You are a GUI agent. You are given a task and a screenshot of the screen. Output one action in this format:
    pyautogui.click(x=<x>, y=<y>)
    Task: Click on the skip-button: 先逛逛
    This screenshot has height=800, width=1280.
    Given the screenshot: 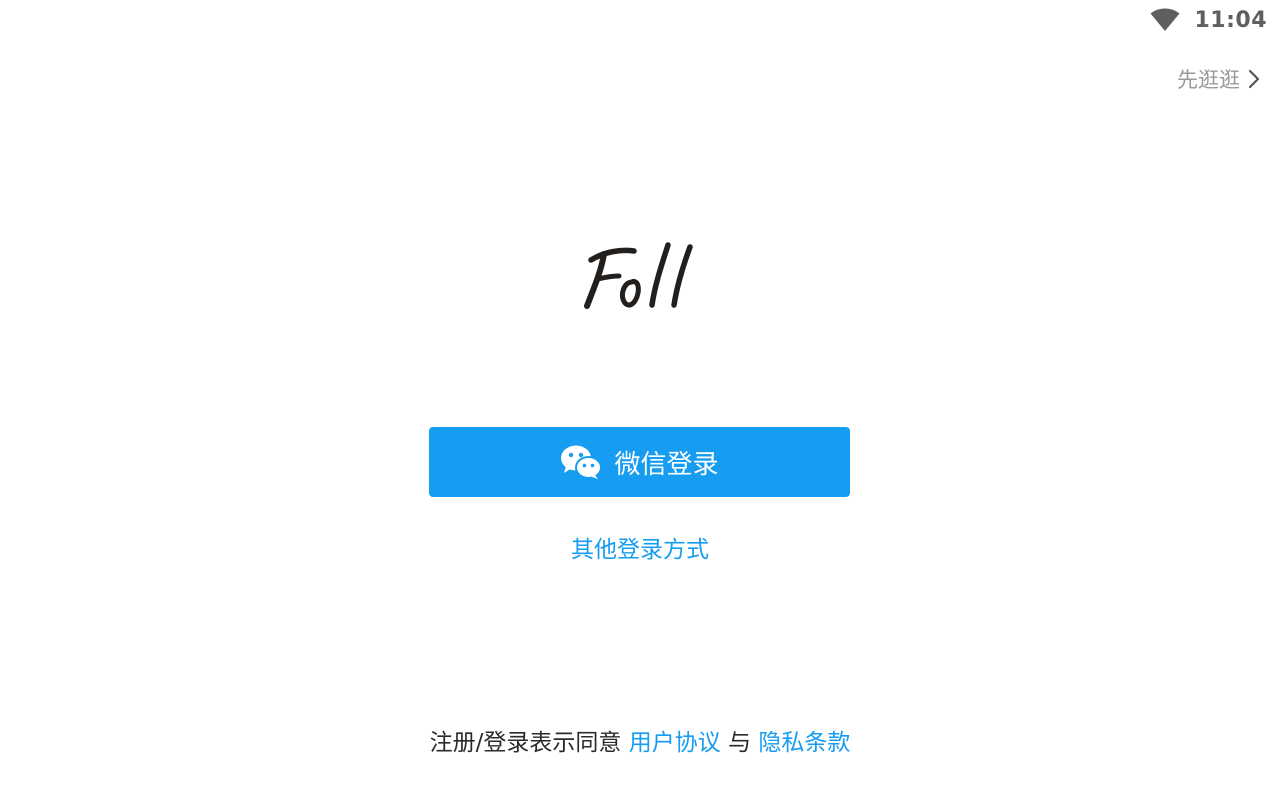 What is the action you would take?
    pyautogui.click(x=1218, y=79)
    